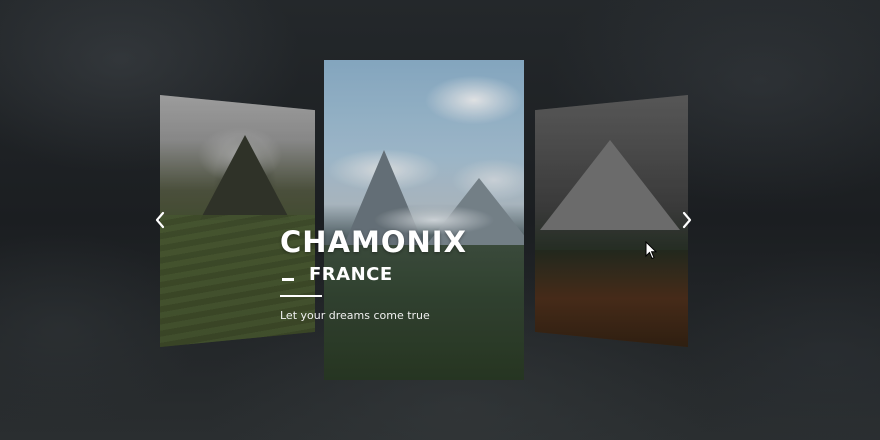  Describe the element at coordinates (355, 315) in the screenshot. I see `slide-tagline: Let your dreams come true` at that location.